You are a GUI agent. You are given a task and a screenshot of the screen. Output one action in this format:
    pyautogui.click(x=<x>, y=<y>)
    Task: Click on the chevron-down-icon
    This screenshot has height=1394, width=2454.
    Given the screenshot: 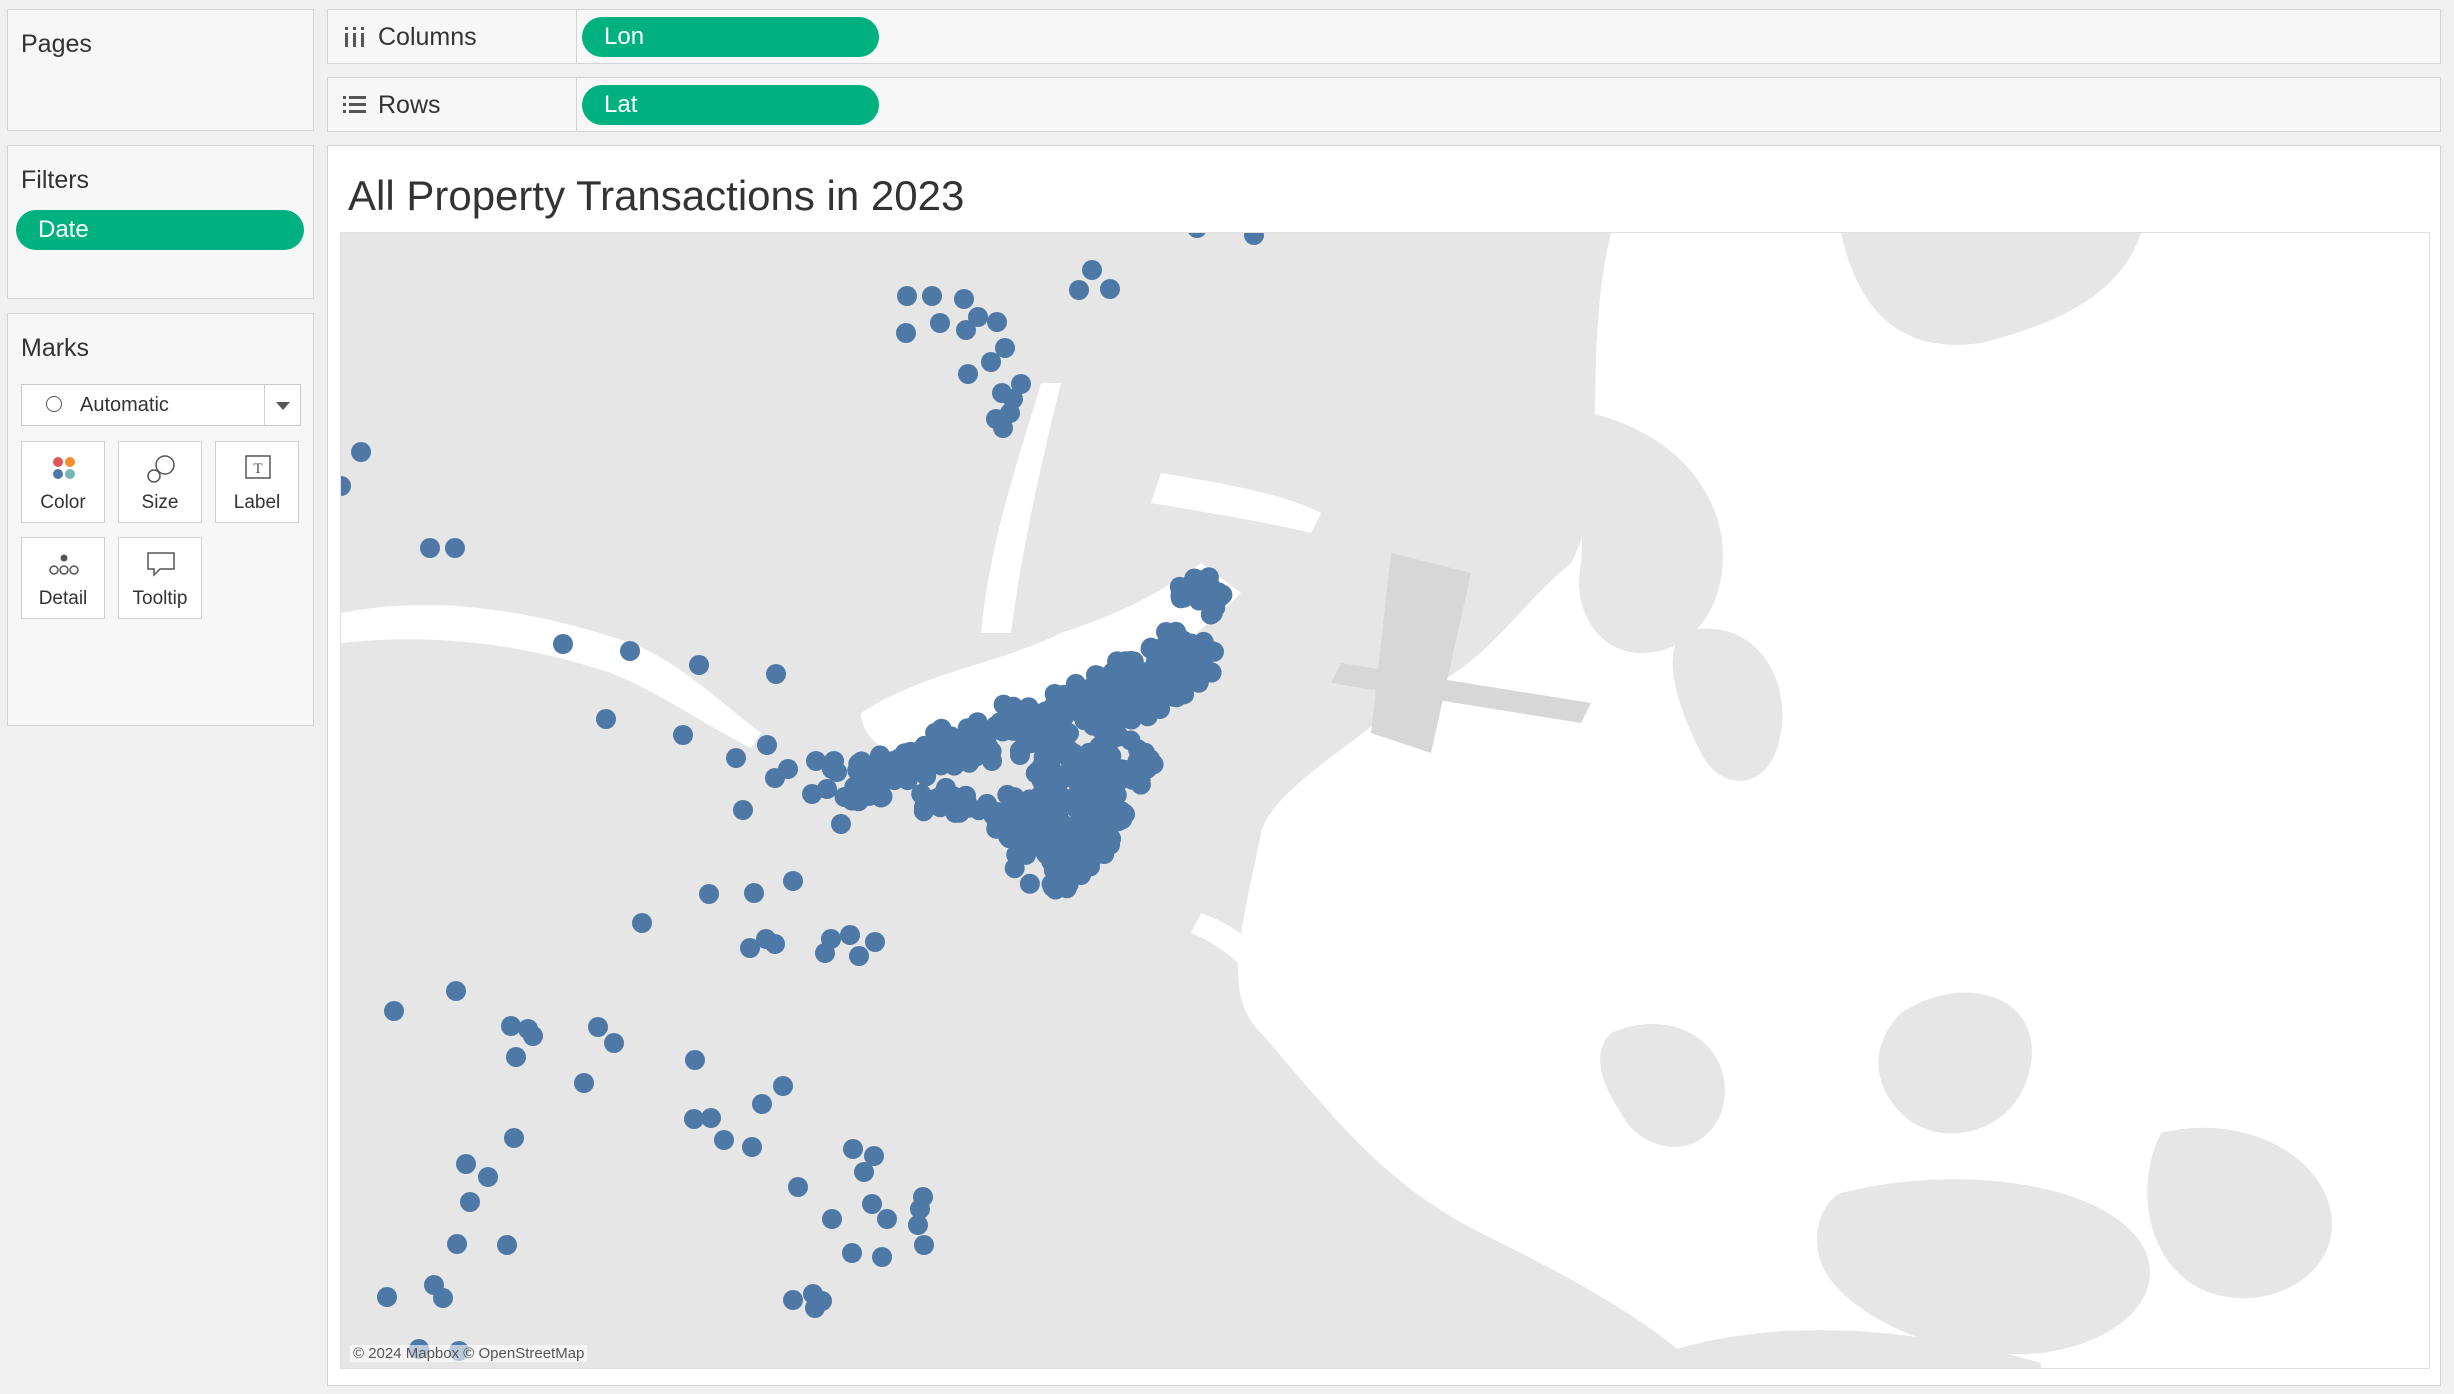 What is the action you would take?
    pyautogui.click(x=283, y=406)
    